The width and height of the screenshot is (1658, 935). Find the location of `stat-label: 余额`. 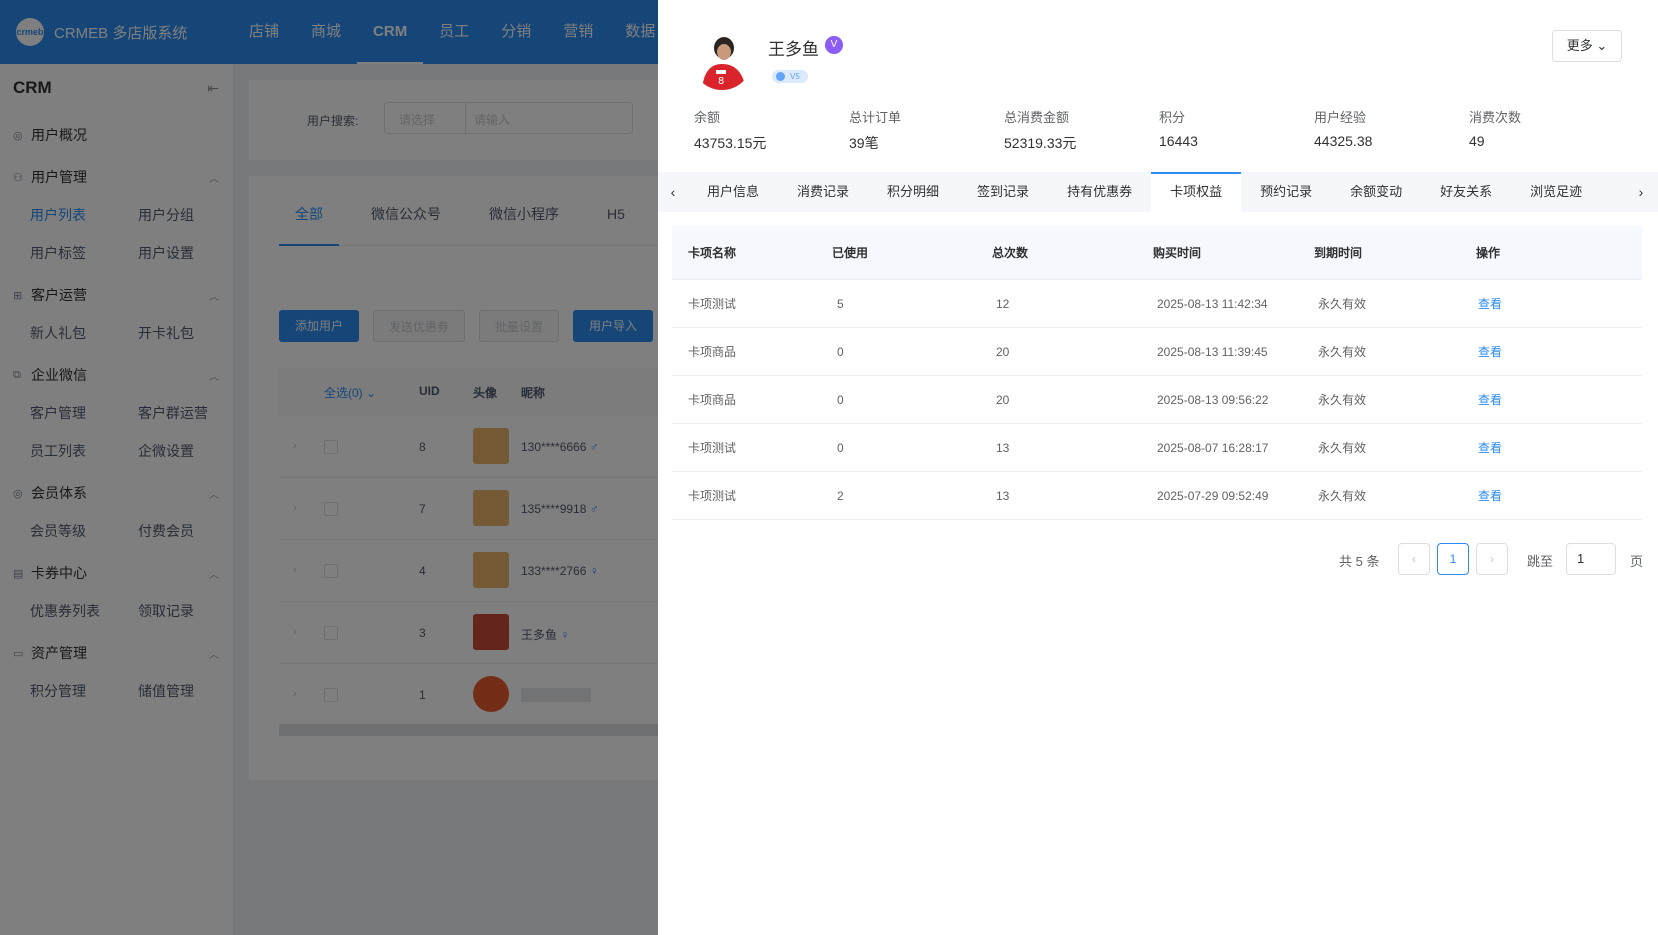

stat-label: 余额 is located at coordinates (707, 117).